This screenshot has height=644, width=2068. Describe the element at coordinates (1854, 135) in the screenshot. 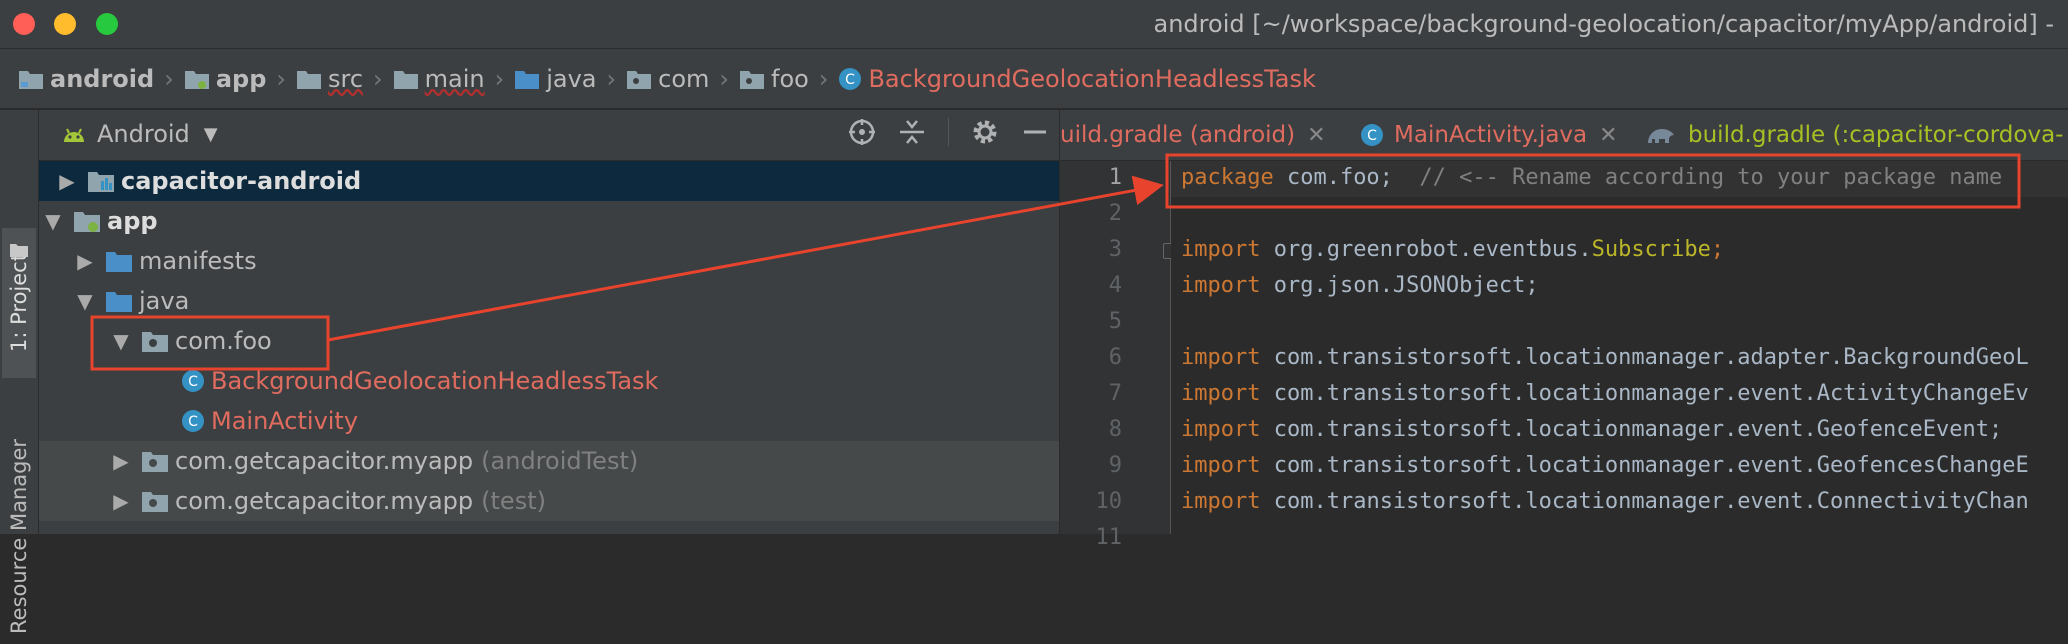

I see `tab-build-gradle-cordova: build.gradle (:capacitor-cordova-` at that location.